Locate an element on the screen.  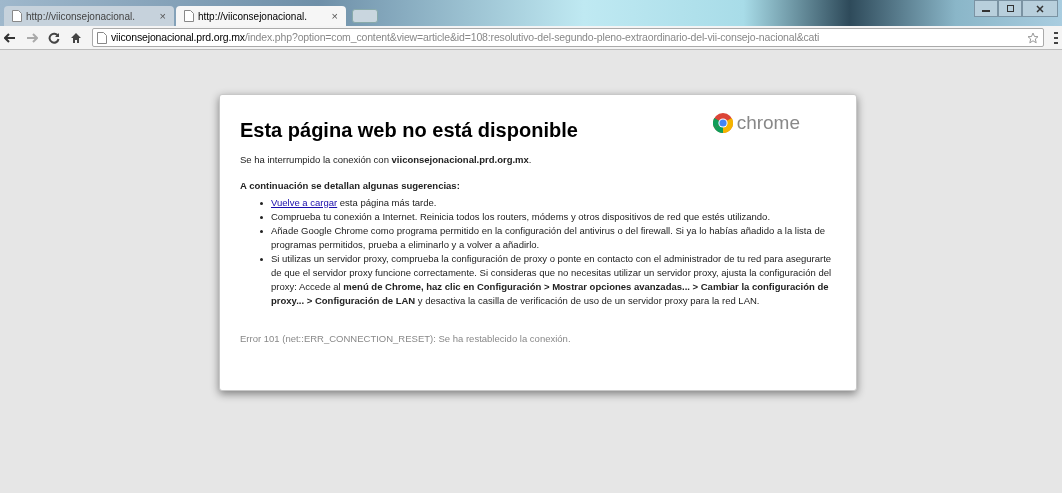
error-code-text: Error 101 (net::ERR_CONNECTION_RESET): Se ha restablecido la conexión. is located at coordinates (406, 338).